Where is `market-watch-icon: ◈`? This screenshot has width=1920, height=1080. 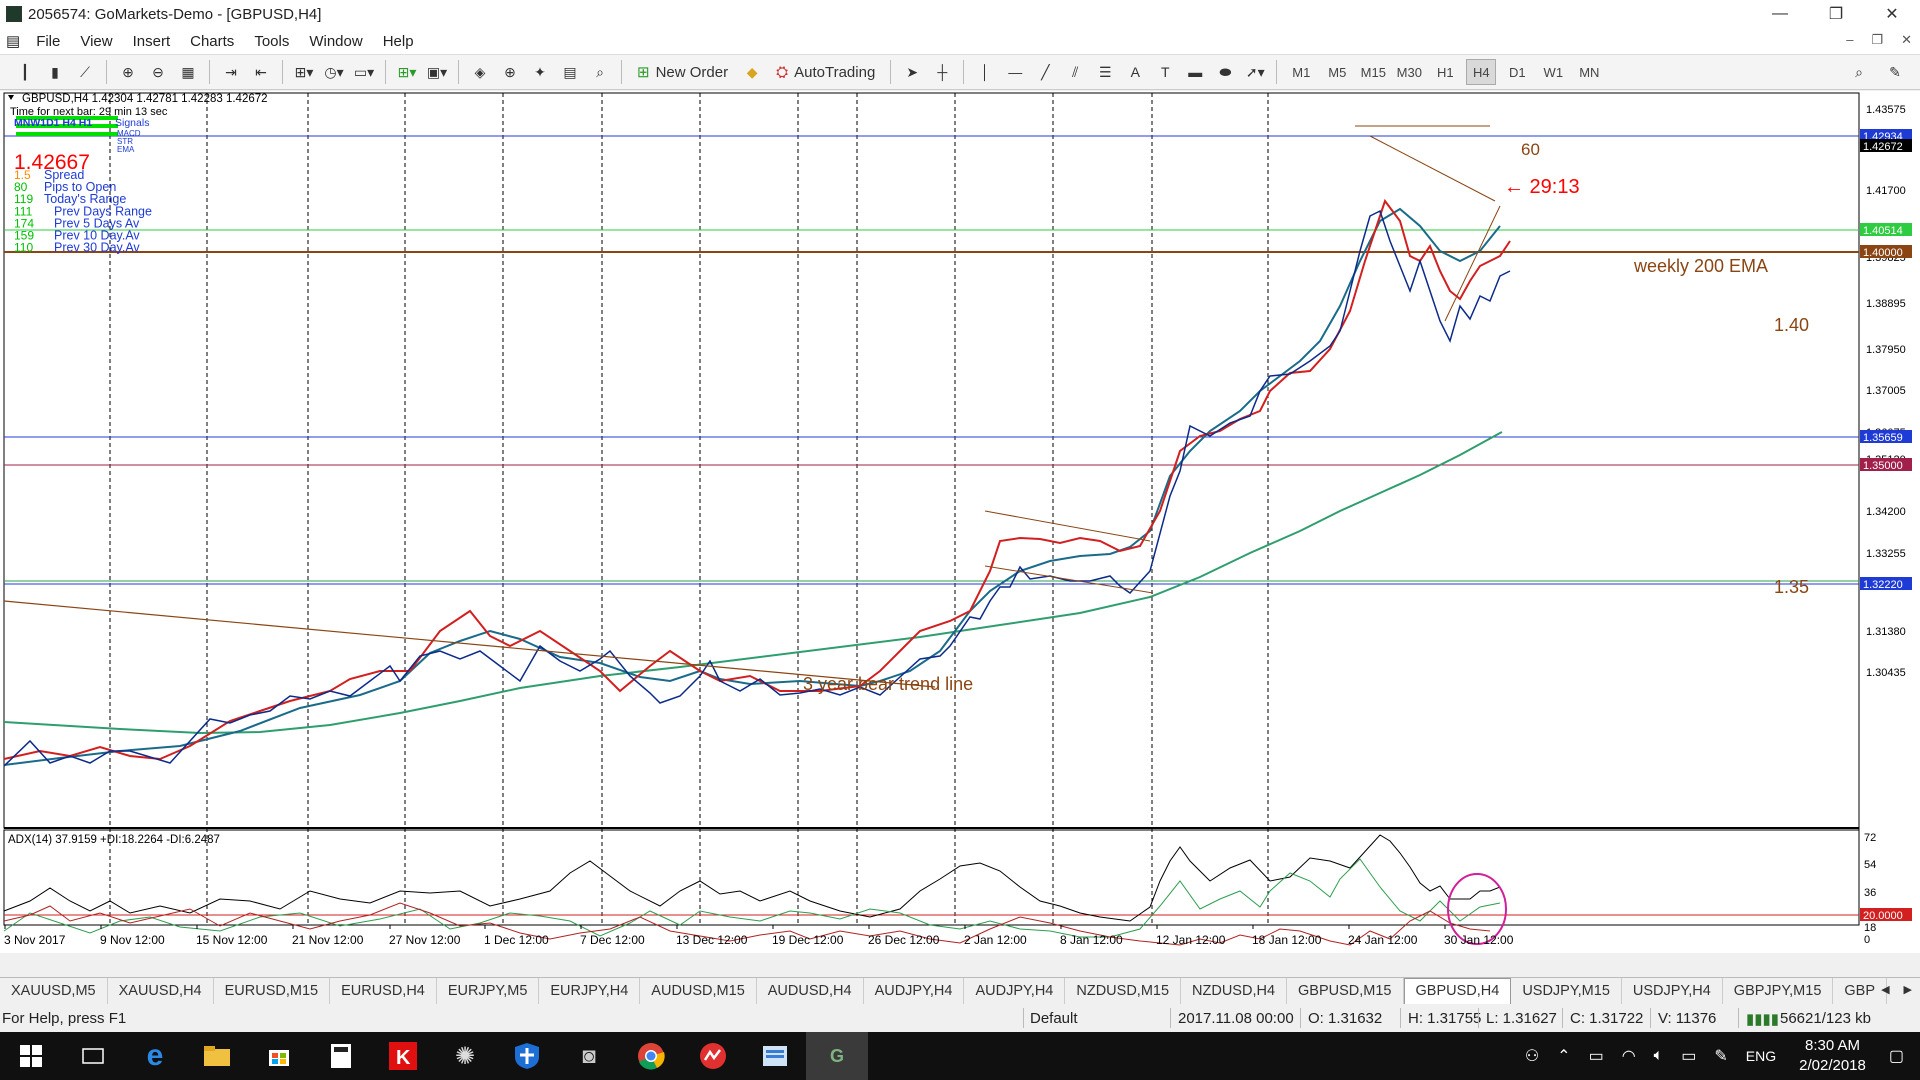
market-watch-icon: ◈ is located at coordinates (480, 72).